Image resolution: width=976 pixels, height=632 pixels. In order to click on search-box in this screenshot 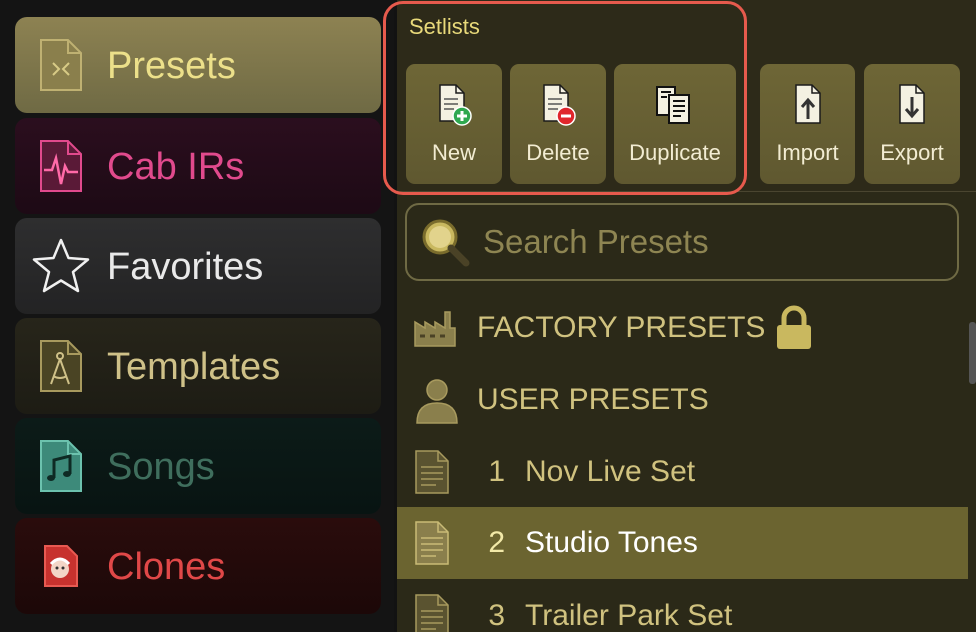, I will do `click(682, 242)`.